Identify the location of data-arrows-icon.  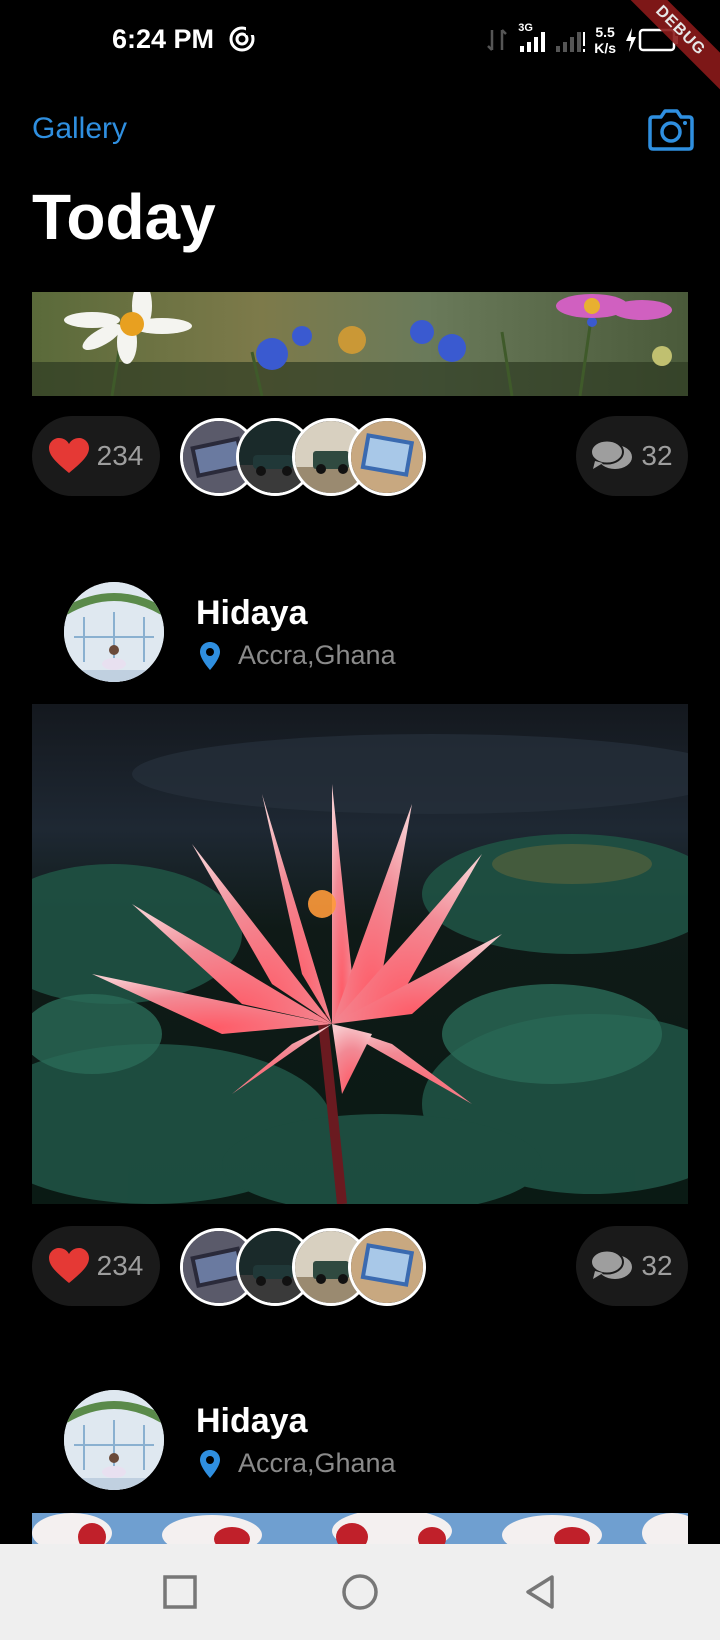
(497, 40).